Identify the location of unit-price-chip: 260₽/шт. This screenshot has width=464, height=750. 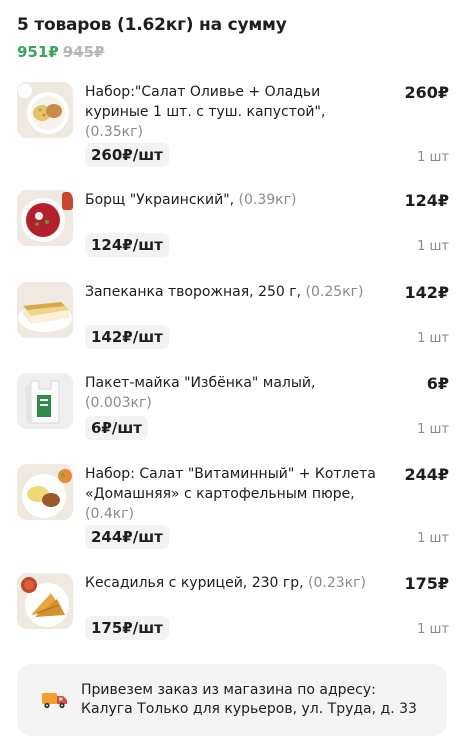
(127, 155).